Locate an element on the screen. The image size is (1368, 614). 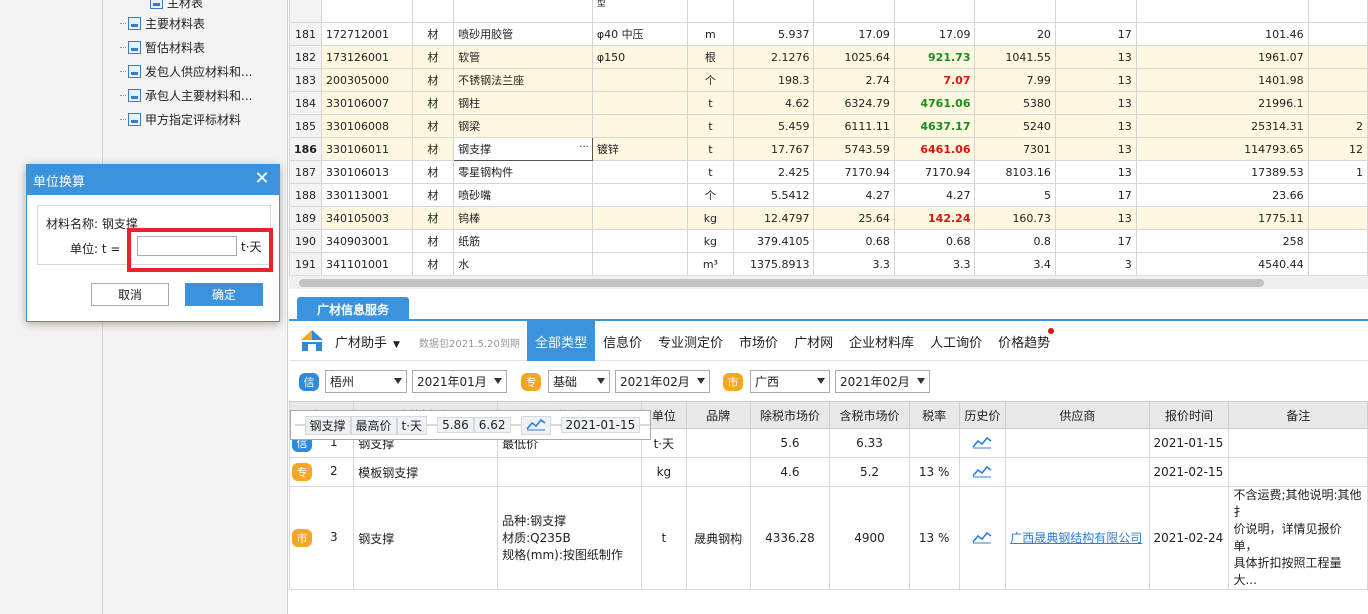
cell-price-market: 17.09 is located at coordinates (934, 34).